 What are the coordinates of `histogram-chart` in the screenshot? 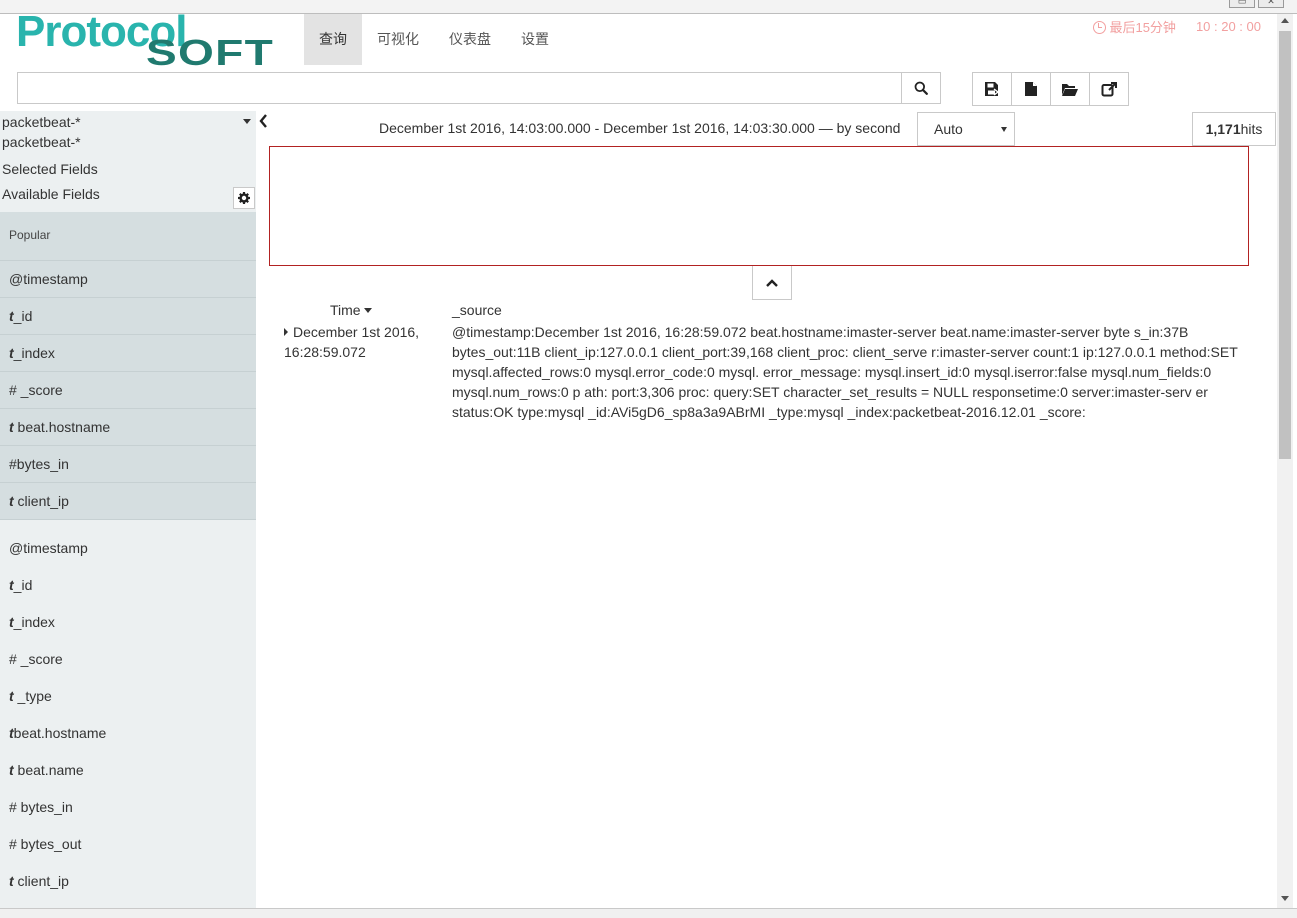 It's located at (759, 206).